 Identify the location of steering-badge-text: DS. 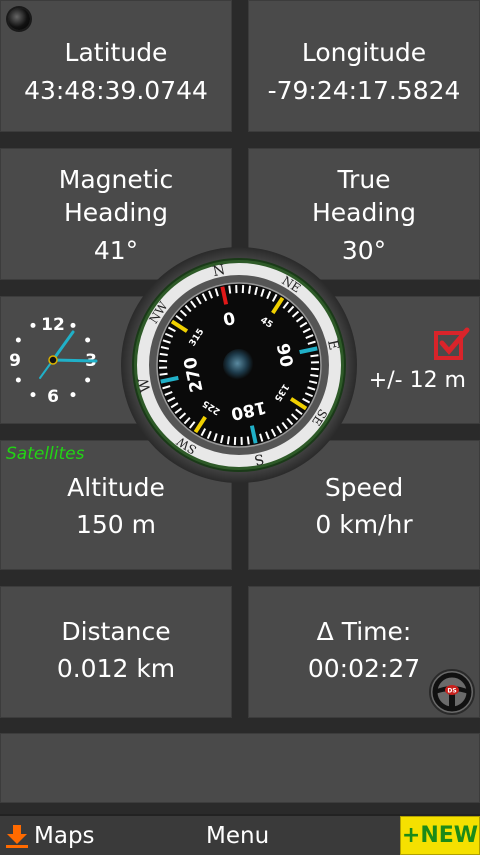
(451, 691).